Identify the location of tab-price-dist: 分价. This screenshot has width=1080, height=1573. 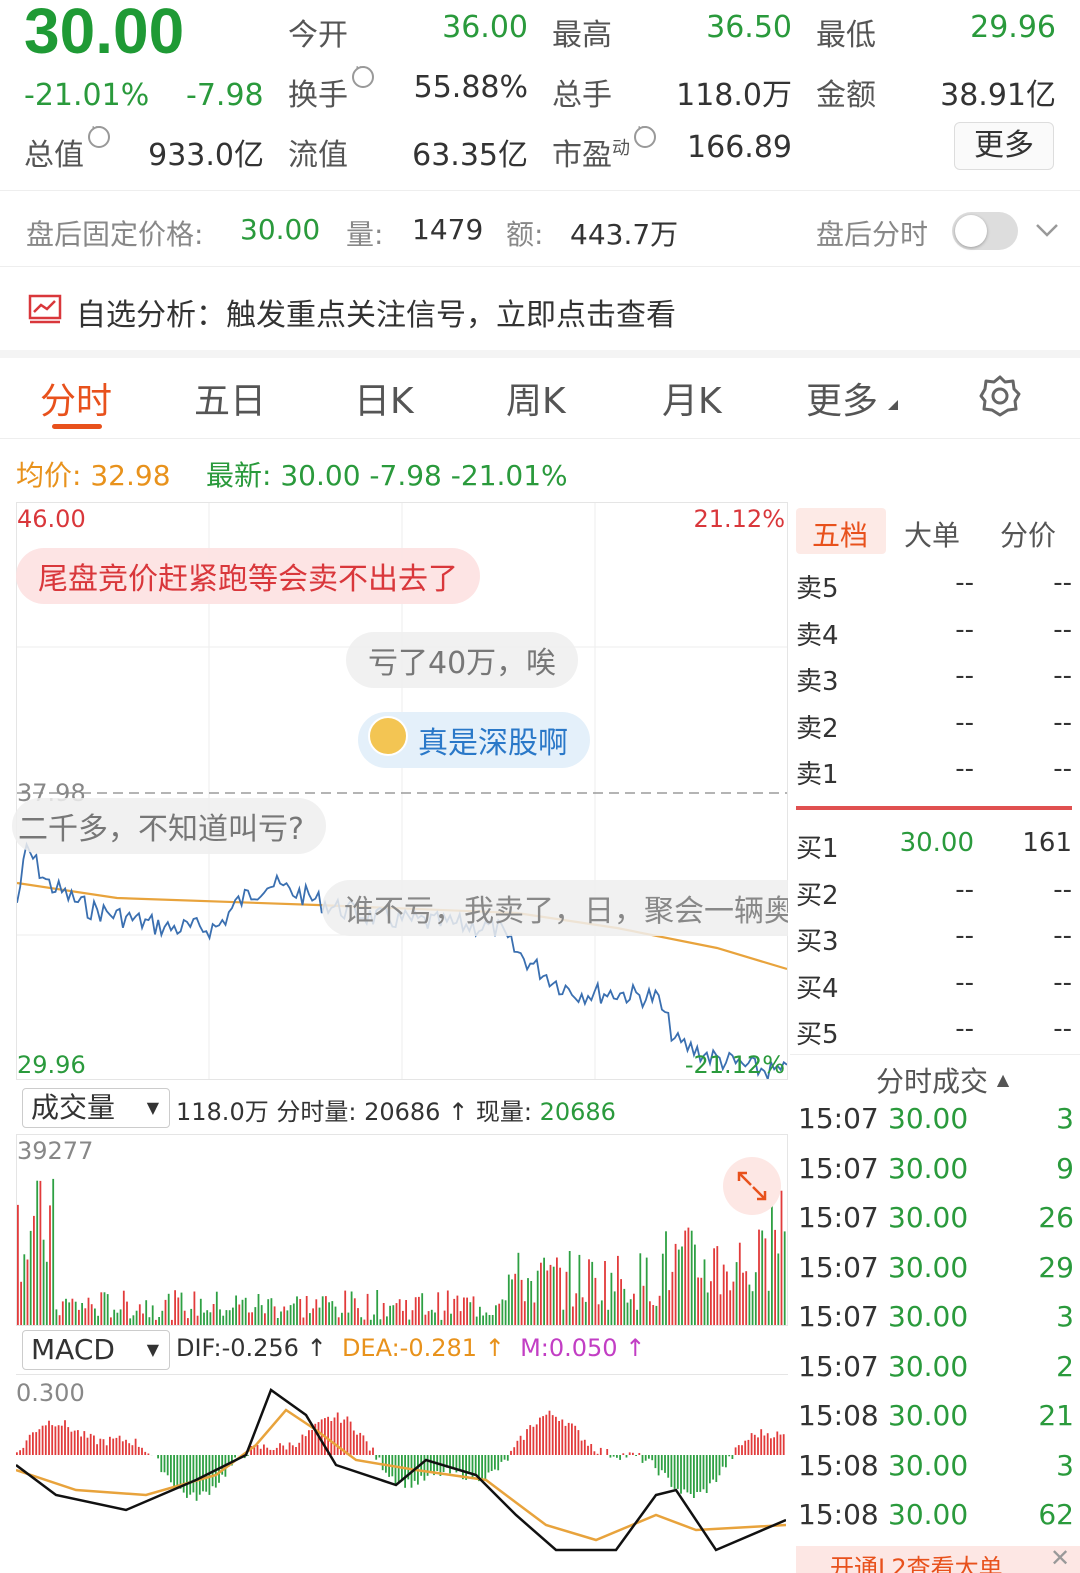
(1028, 534).